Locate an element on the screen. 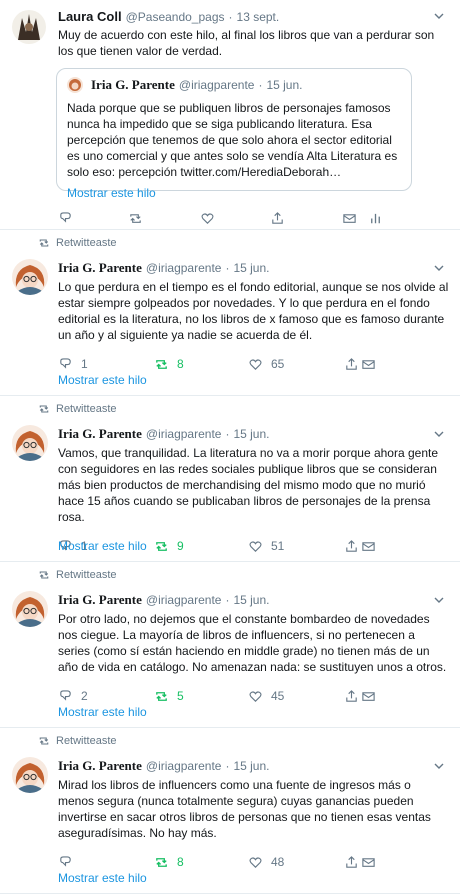 Image resolution: width=460 pixels, height=894 pixels. analytics-button is located at coordinates (375, 218).